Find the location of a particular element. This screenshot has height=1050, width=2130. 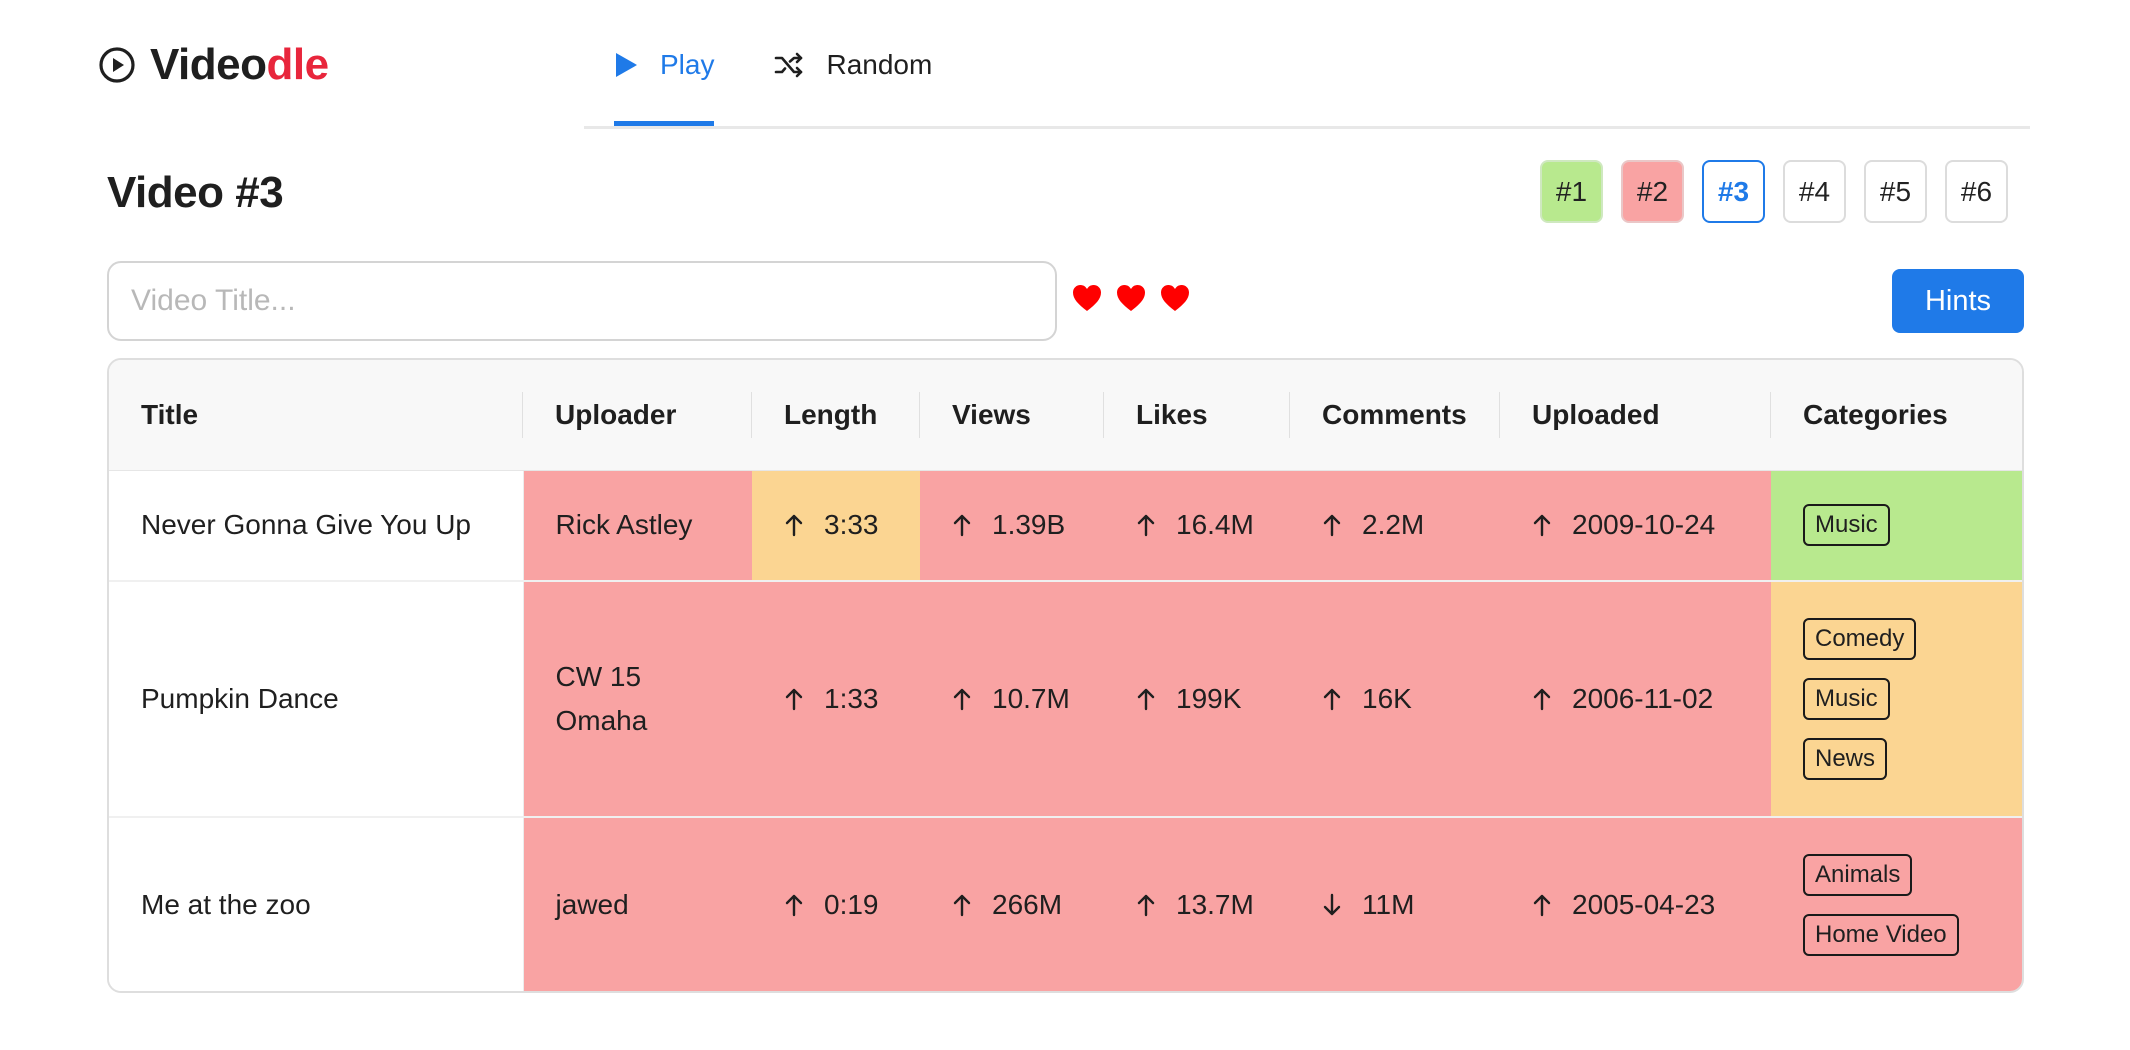

page-title: Video #3 is located at coordinates (195, 192).